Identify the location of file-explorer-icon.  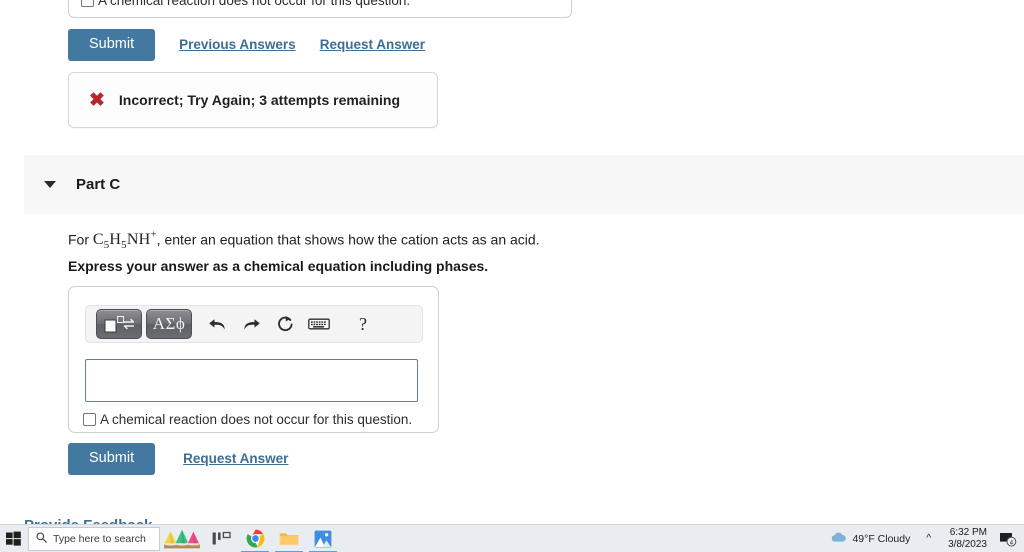
(289, 538).